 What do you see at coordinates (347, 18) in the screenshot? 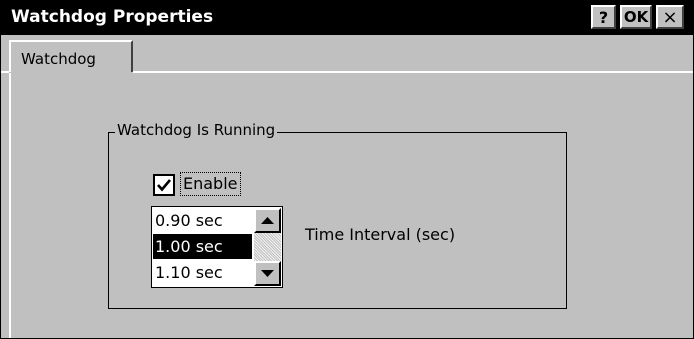
I see `title-bar: Watchdog Properties ? OK ×` at bounding box center [347, 18].